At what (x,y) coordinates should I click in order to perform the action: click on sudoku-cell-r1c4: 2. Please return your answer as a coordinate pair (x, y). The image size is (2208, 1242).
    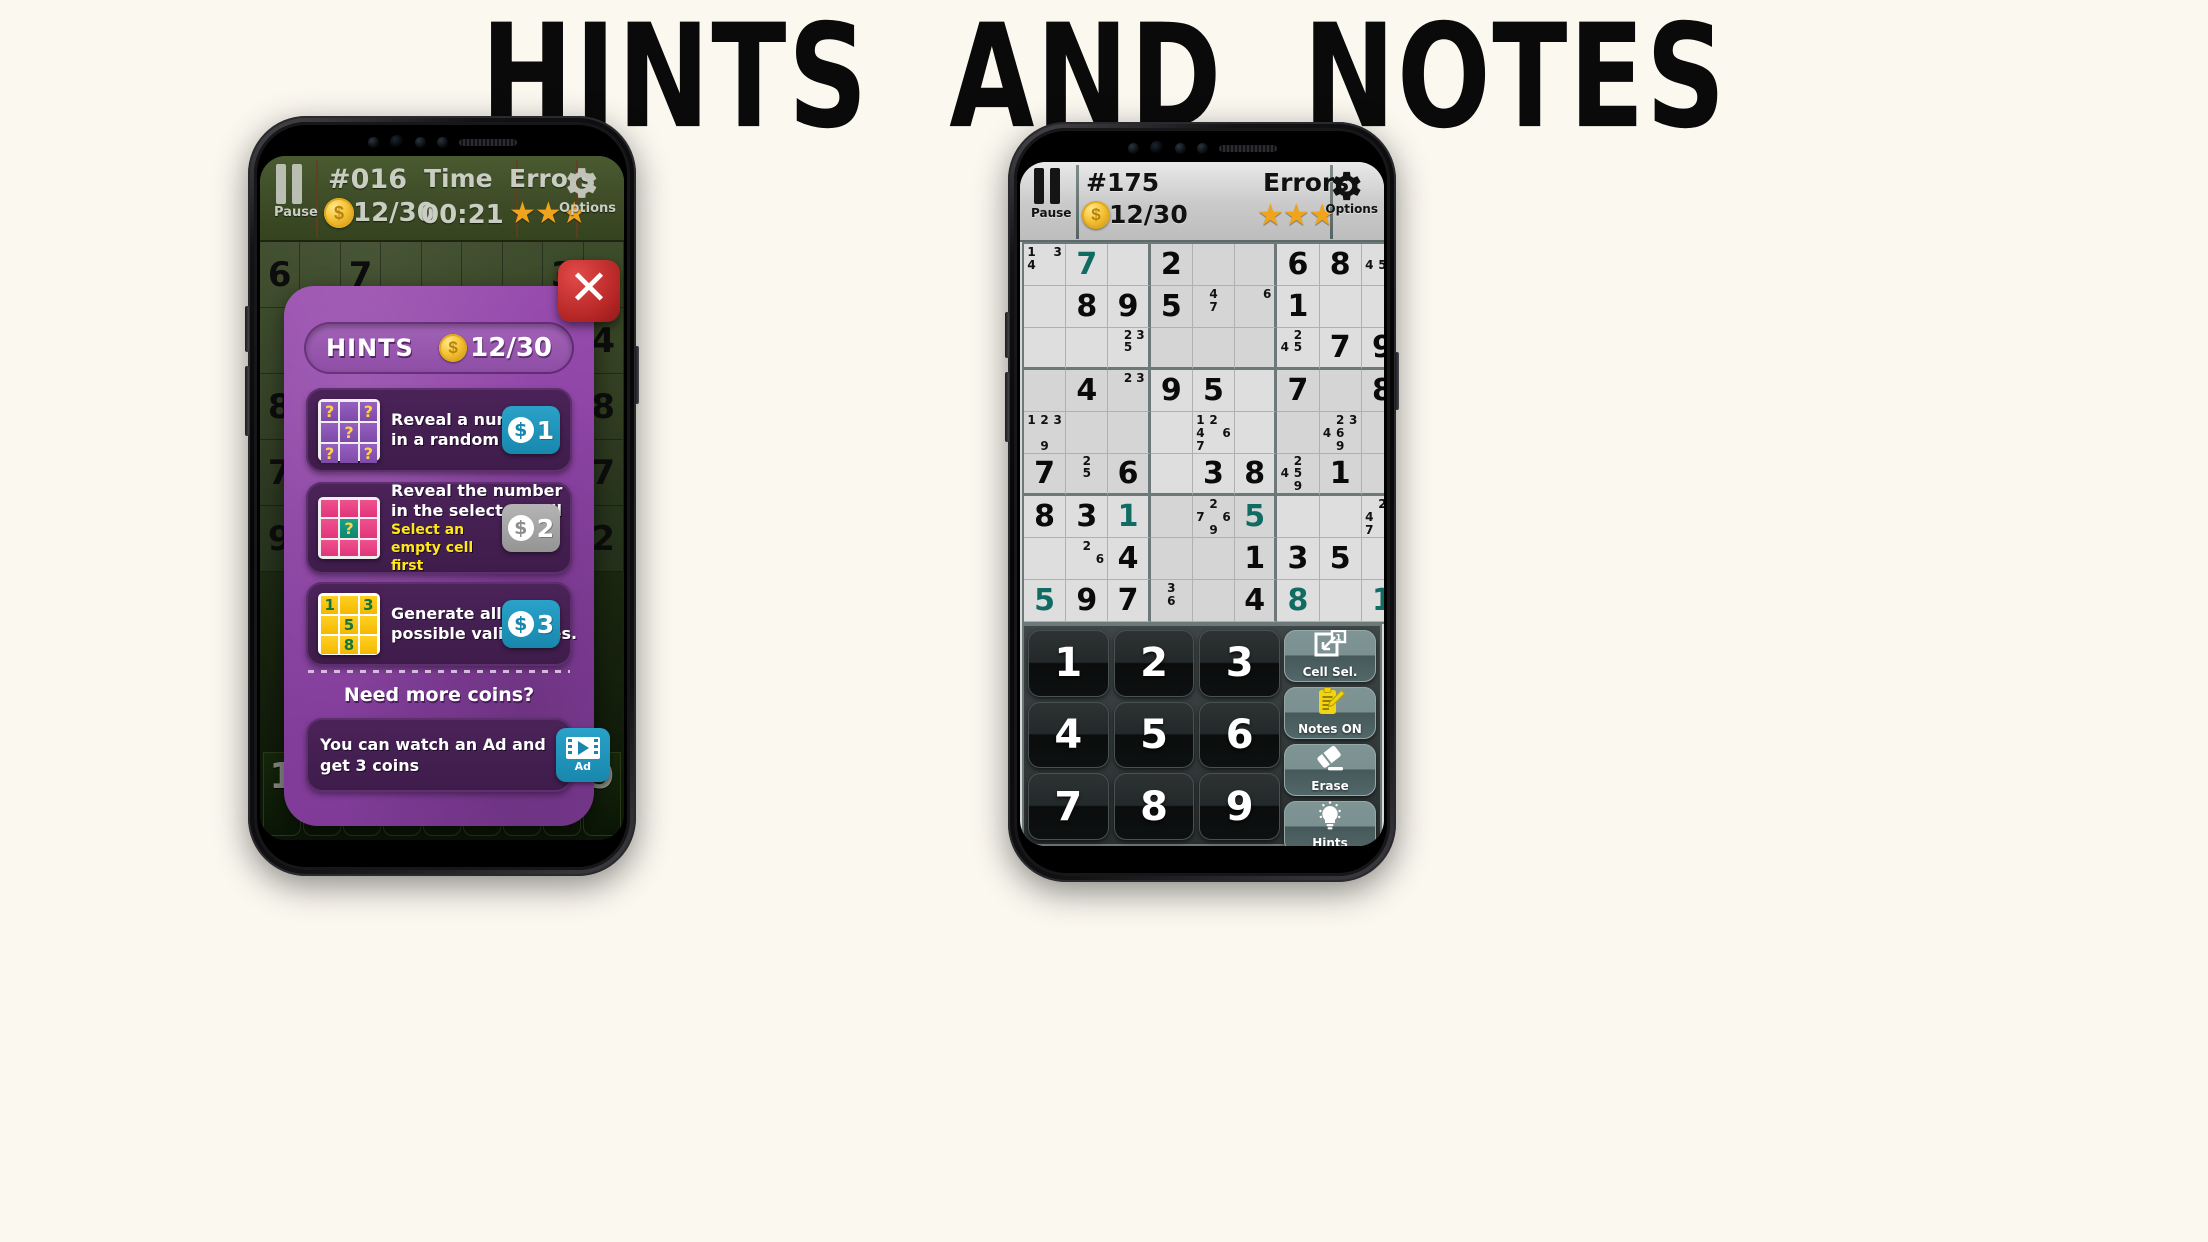
    Looking at the image, I should click on (1171, 265).